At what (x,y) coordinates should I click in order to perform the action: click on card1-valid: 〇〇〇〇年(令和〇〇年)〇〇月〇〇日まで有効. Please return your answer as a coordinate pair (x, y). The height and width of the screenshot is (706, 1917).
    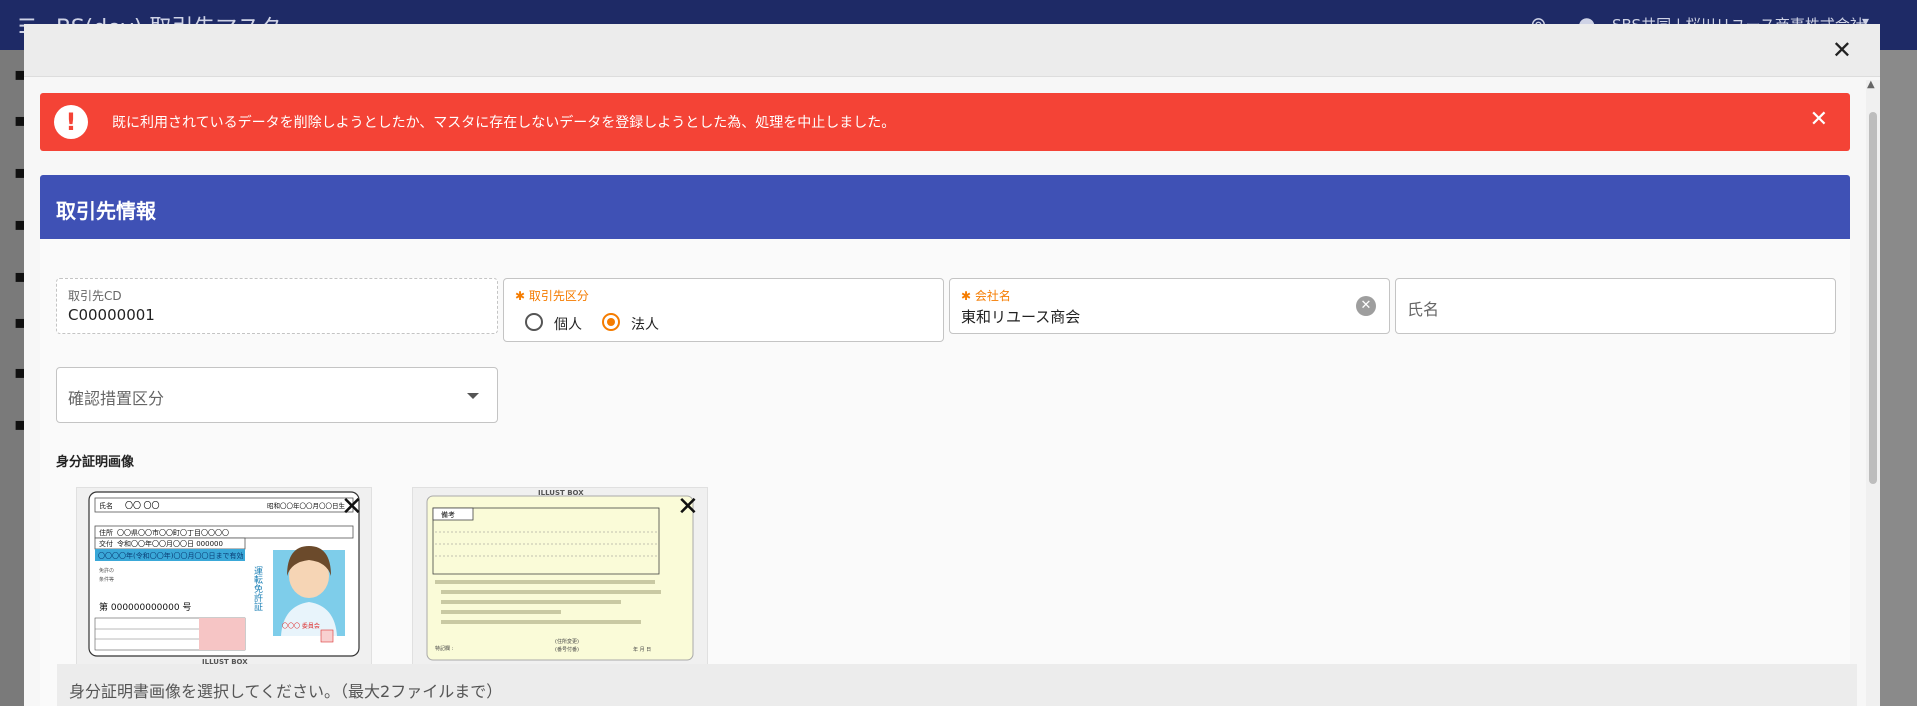
    Looking at the image, I should click on (170, 555).